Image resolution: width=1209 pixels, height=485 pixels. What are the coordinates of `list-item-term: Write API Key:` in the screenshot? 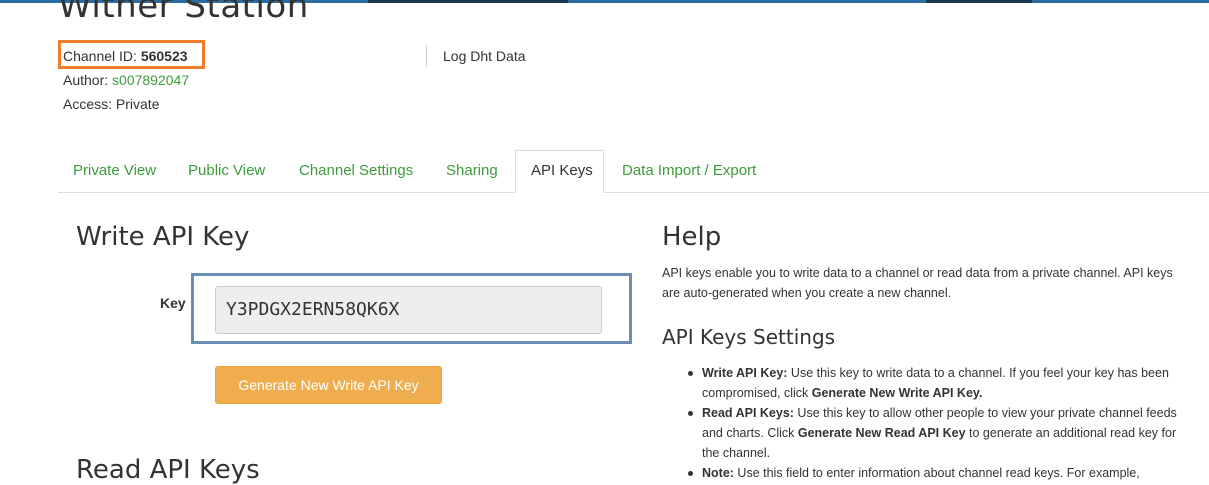 It's located at (745, 373).